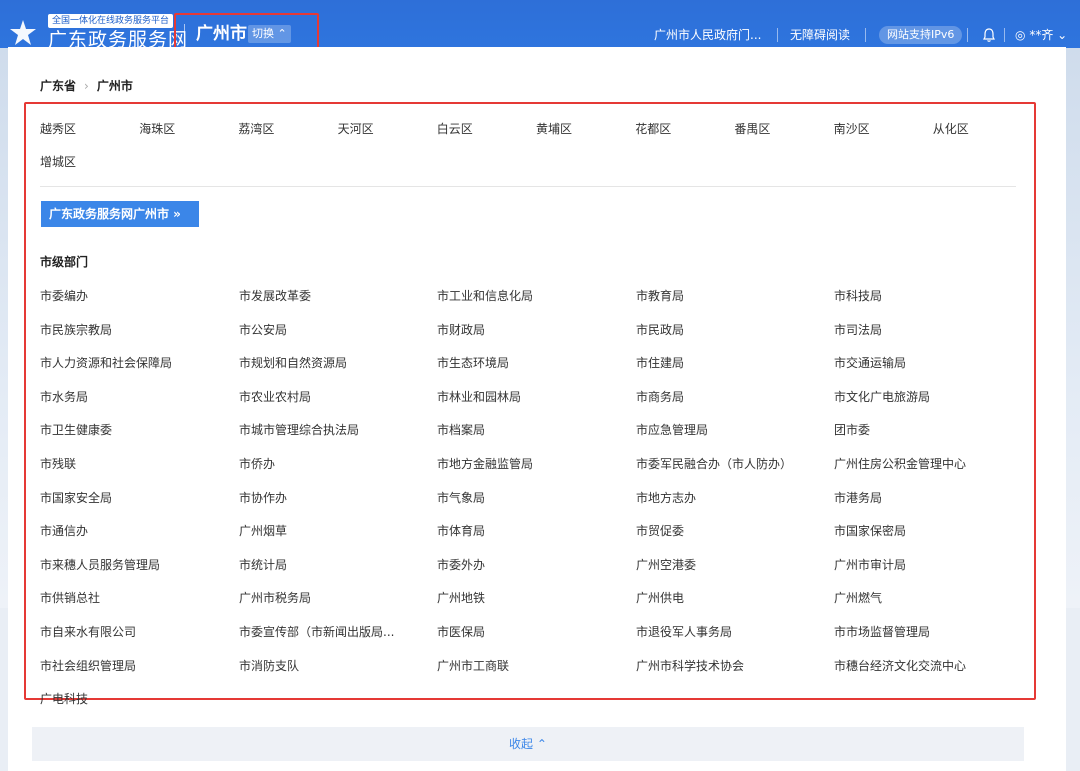 This screenshot has width=1080, height=771. I want to click on district-link: 越秀区, so click(58, 129).